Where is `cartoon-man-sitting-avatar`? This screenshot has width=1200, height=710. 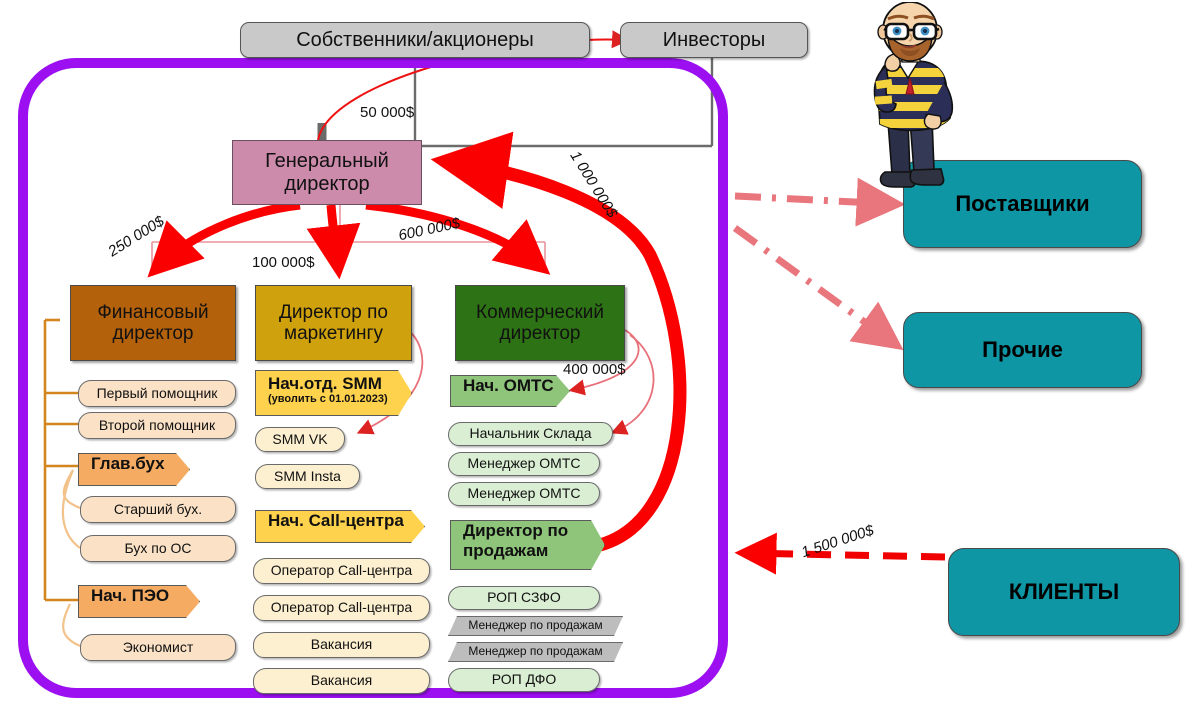 cartoon-man-sitting-avatar is located at coordinates (913, 95).